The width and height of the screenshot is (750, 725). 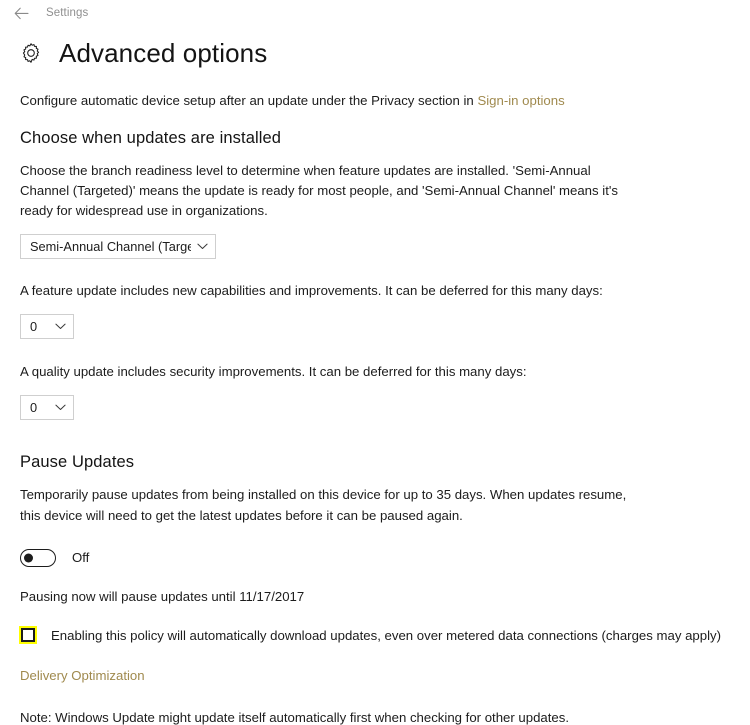 What do you see at coordinates (384, 53) in the screenshot?
I see `page-header: Advanced options` at bounding box center [384, 53].